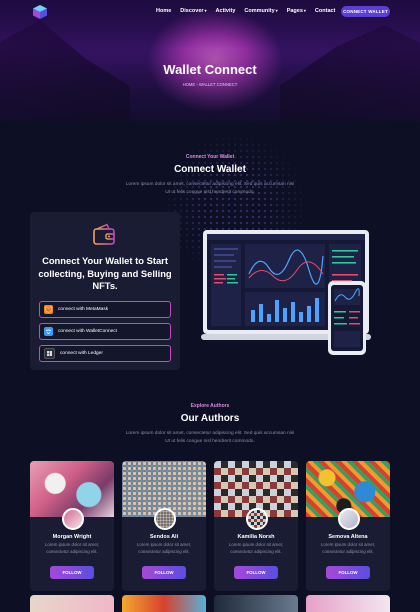  What do you see at coordinates (347, 318) in the screenshot?
I see `phone-app-illustration` at bounding box center [347, 318].